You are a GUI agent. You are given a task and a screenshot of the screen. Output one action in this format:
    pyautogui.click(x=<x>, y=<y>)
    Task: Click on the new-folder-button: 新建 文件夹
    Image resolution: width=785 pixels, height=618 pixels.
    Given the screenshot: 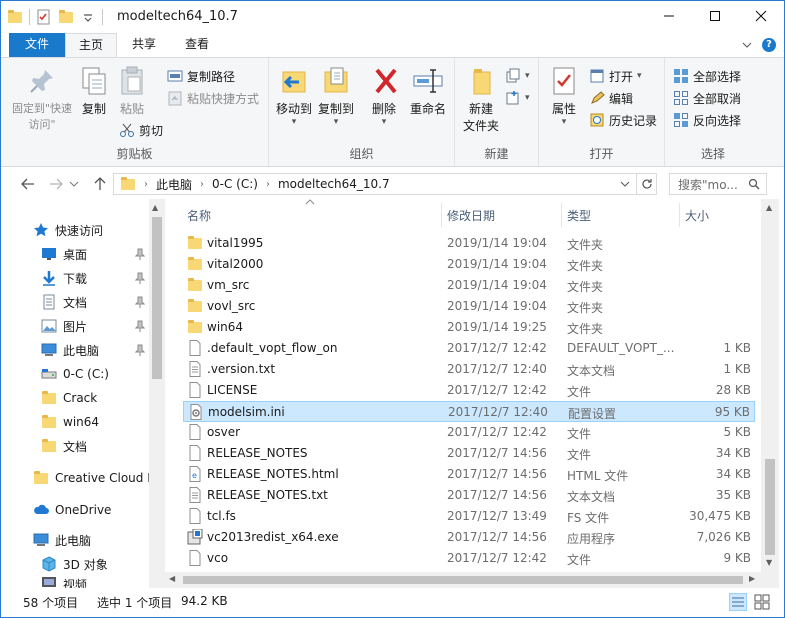 What is the action you would take?
    pyautogui.click(x=481, y=99)
    